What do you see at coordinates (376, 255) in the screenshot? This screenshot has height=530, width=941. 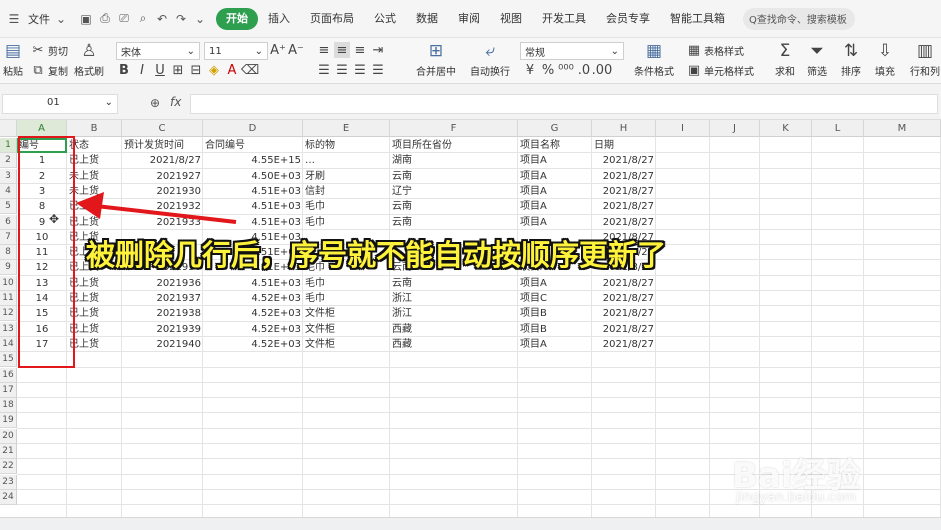 I see `annotation-caption: 被删除几行后，序号就不能自动按顺序更新了` at bounding box center [376, 255].